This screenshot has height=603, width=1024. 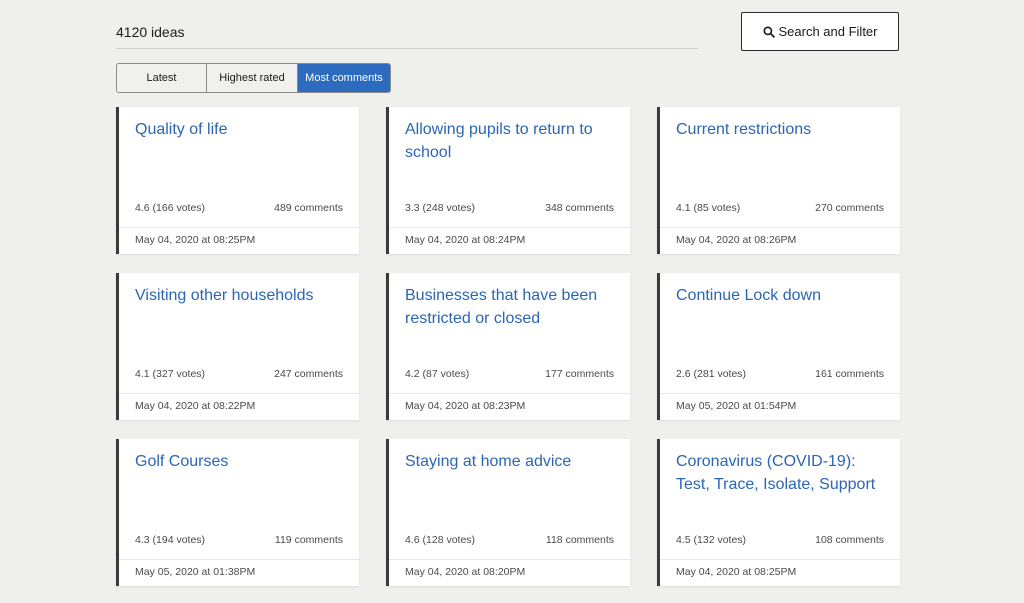 What do you see at coordinates (509, 208) in the screenshot?
I see `idea-stats: 3.3 (248 votes) 348 comments` at bounding box center [509, 208].